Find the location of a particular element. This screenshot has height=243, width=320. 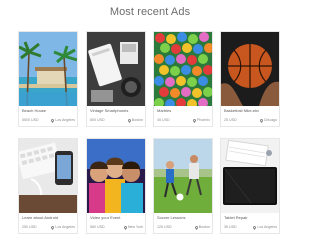

ad-image-soccer is located at coordinates (183, 176).